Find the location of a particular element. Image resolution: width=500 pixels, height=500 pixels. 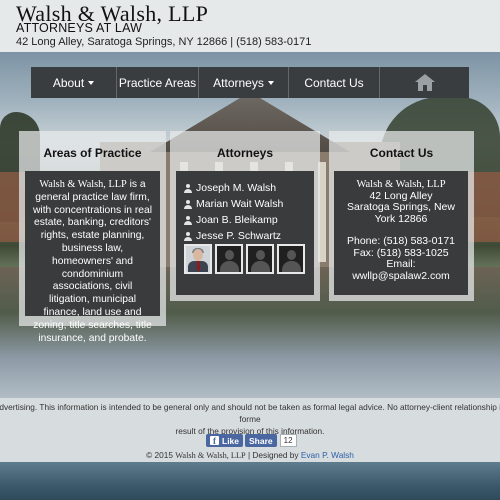

nav-attorneys-label: Attorneys is located at coordinates (238, 82).